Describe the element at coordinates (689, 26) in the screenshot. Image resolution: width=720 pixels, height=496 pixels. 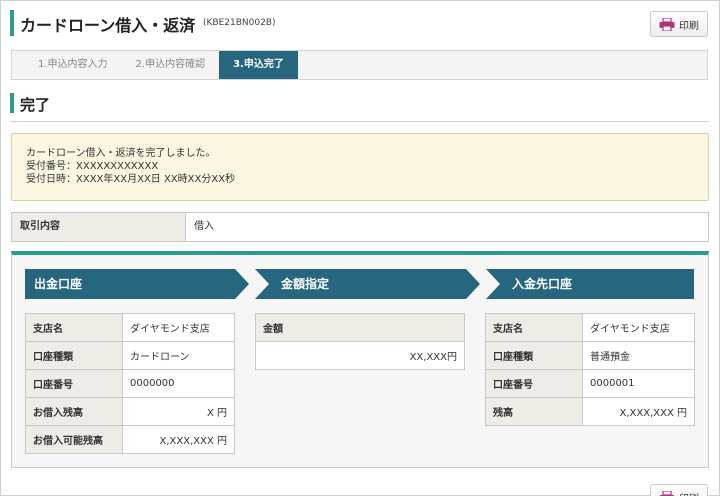
I see `print-button-label: 印刷` at that location.